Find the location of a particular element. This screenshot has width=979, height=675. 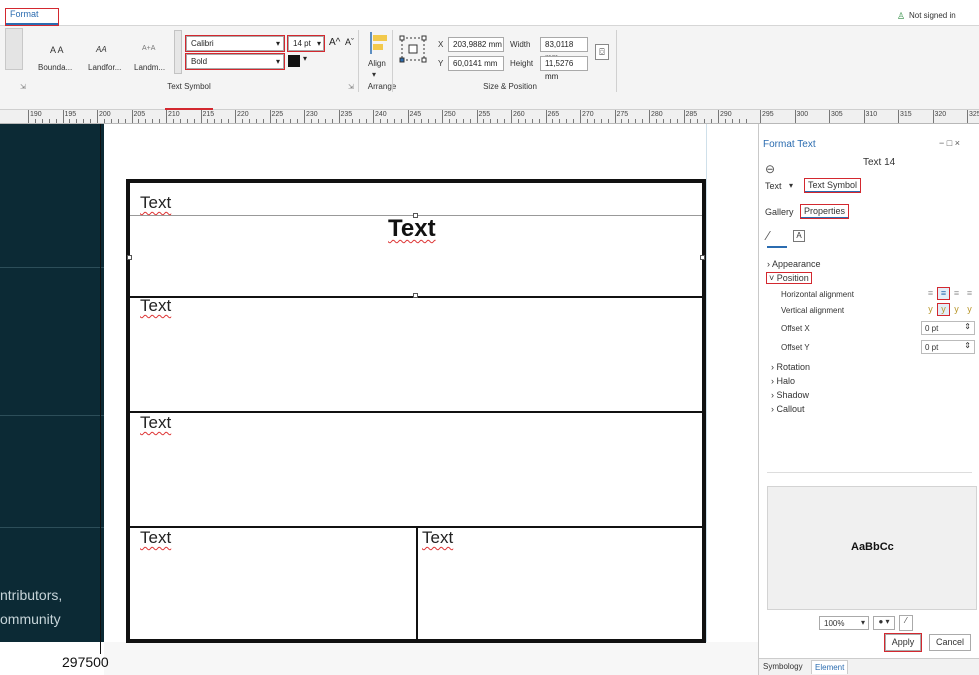

panel-window-controls: − □ × is located at coordinates (949, 143).